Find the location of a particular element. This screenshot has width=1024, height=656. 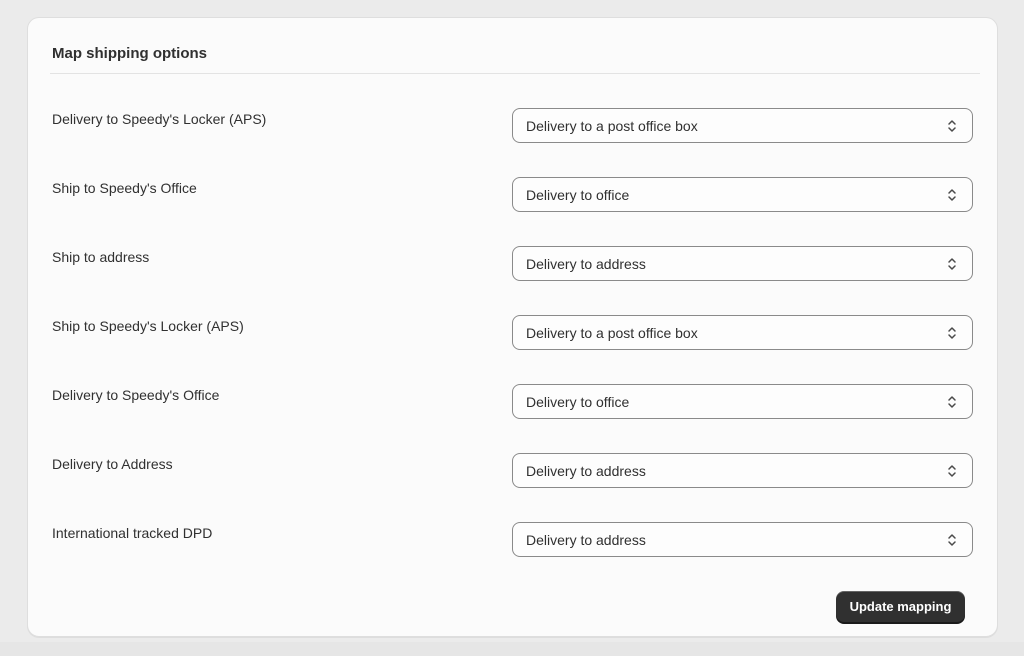

mapping-row: Delivery to Address Delivery to address is located at coordinates (513, 487).